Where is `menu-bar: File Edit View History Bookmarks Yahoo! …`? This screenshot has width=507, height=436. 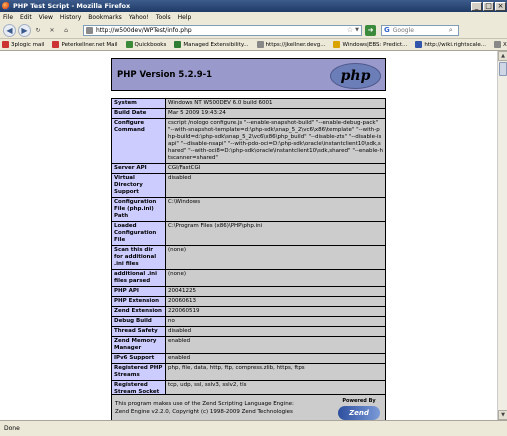
menu-bar: File Edit View History Bookmarks Yahoo! … is located at coordinates (253, 17).